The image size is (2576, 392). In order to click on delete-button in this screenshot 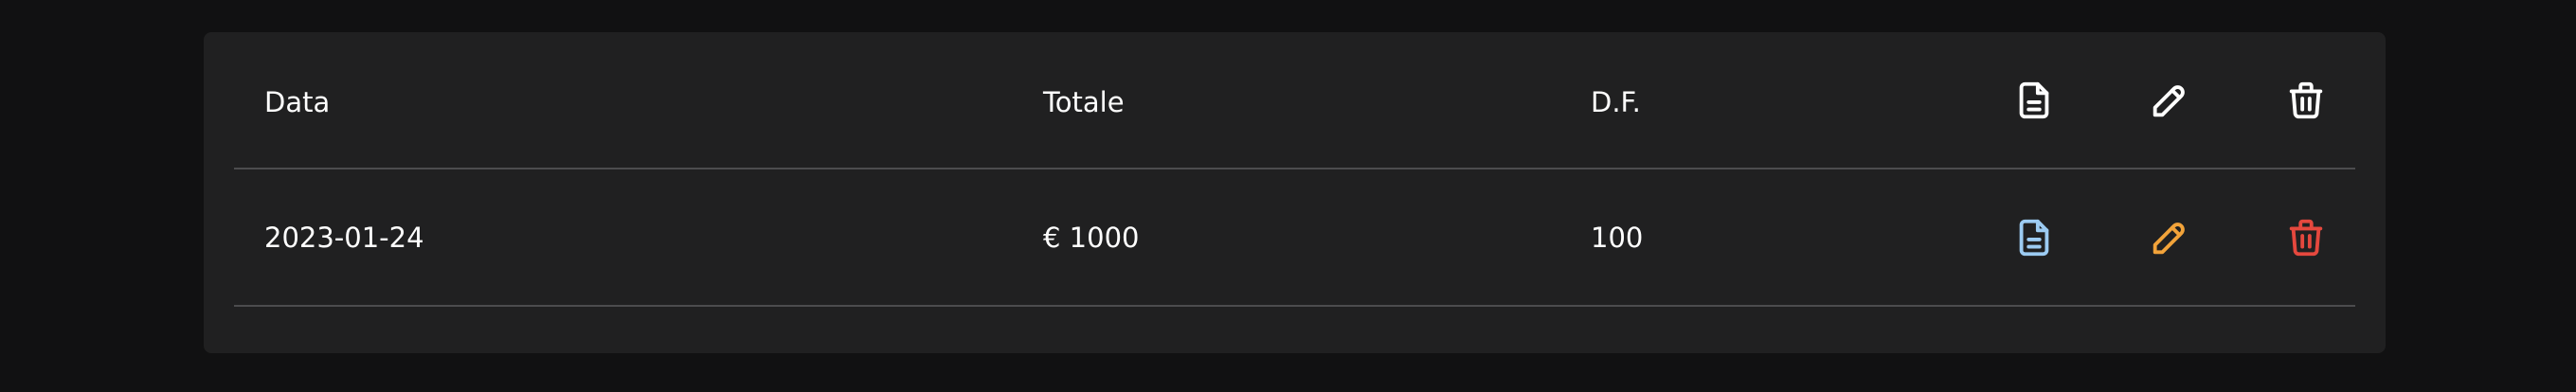, I will do `click(2306, 237)`.